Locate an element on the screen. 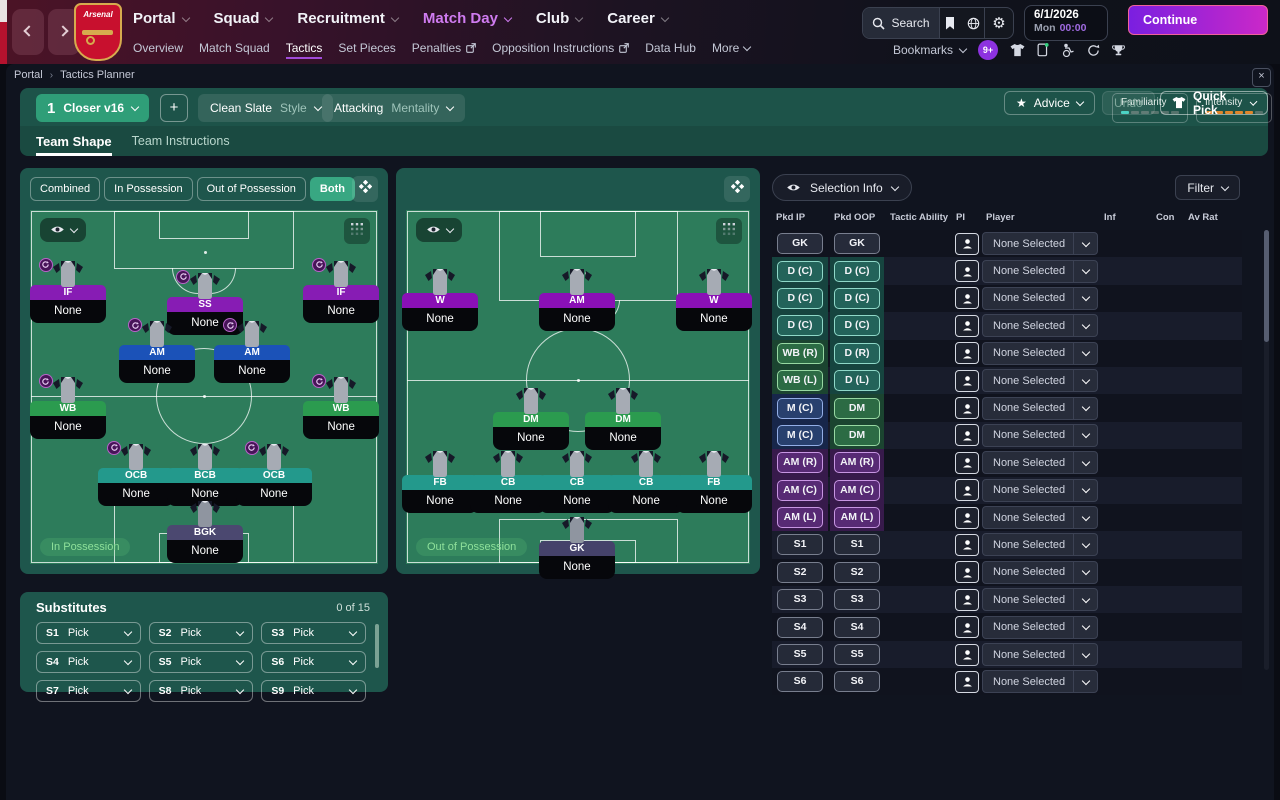  add-tactic-button: + is located at coordinates (174, 108).